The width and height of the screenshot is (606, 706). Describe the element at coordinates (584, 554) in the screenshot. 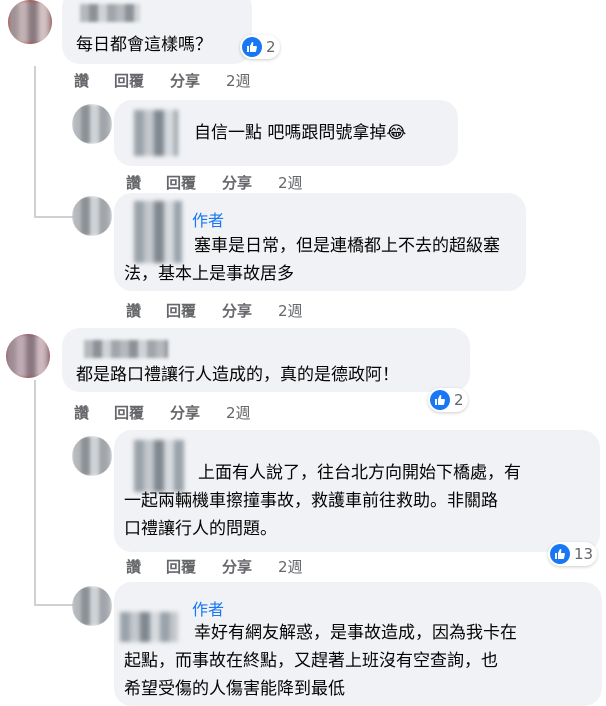

I see `like-count: 13` at that location.